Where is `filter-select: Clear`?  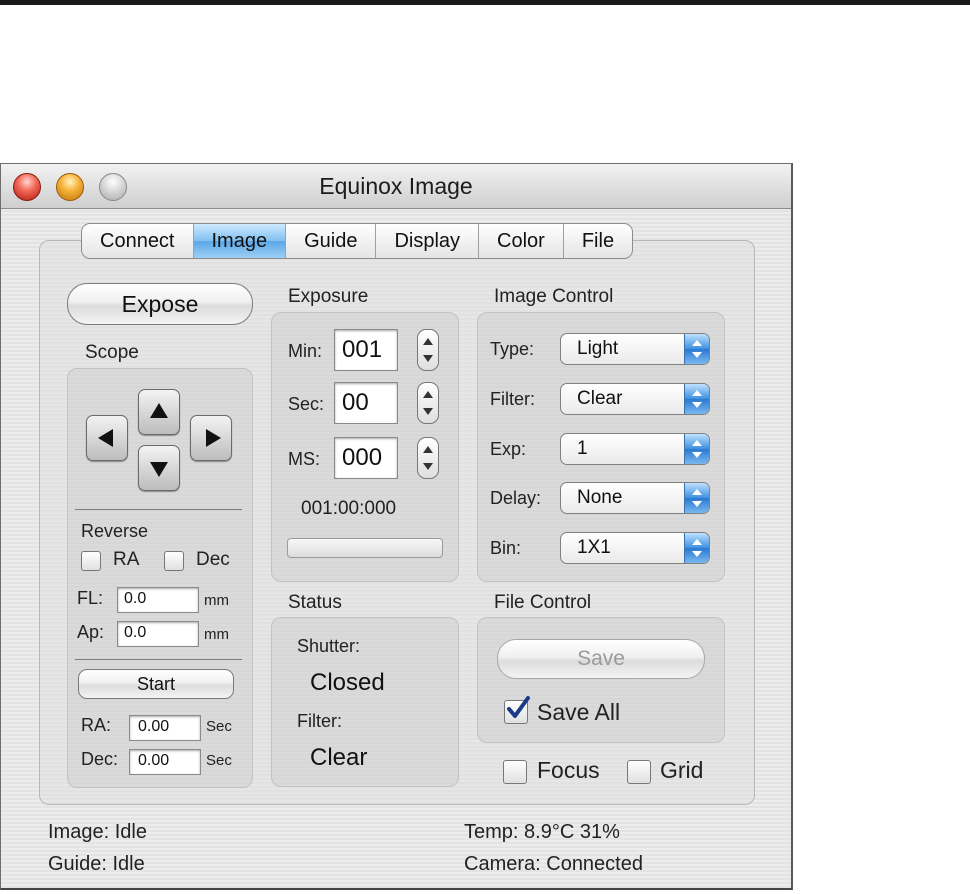
filter-select: Clear is located at coordinates (635, 399).